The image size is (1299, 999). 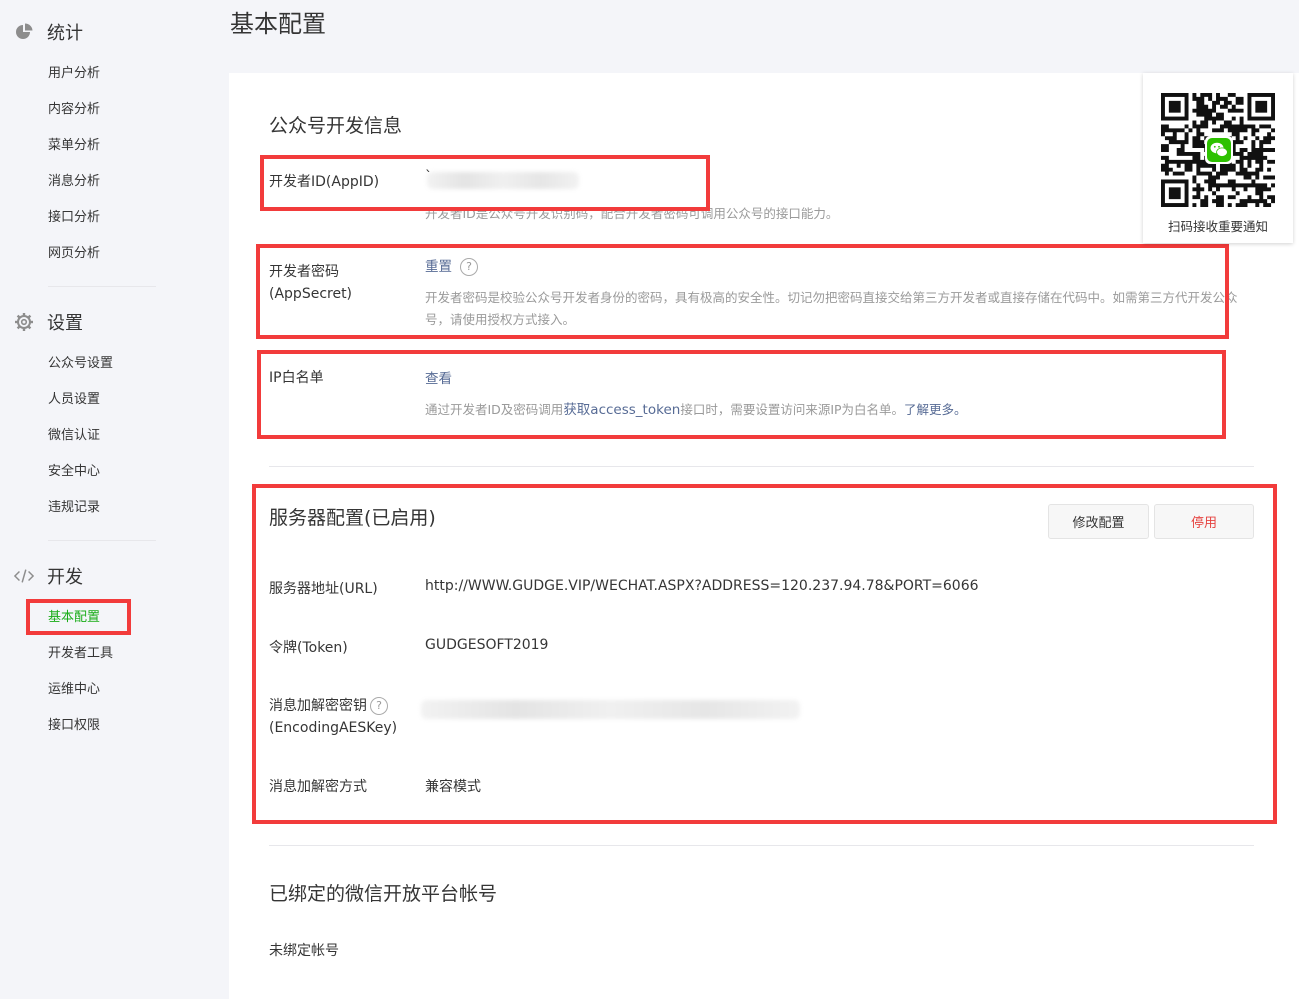 What do you see at coordinates (1217, 226) in the screenshot?
I see `qr-caption: 扫码接收重要通知` at bounding box center [1217, 226].